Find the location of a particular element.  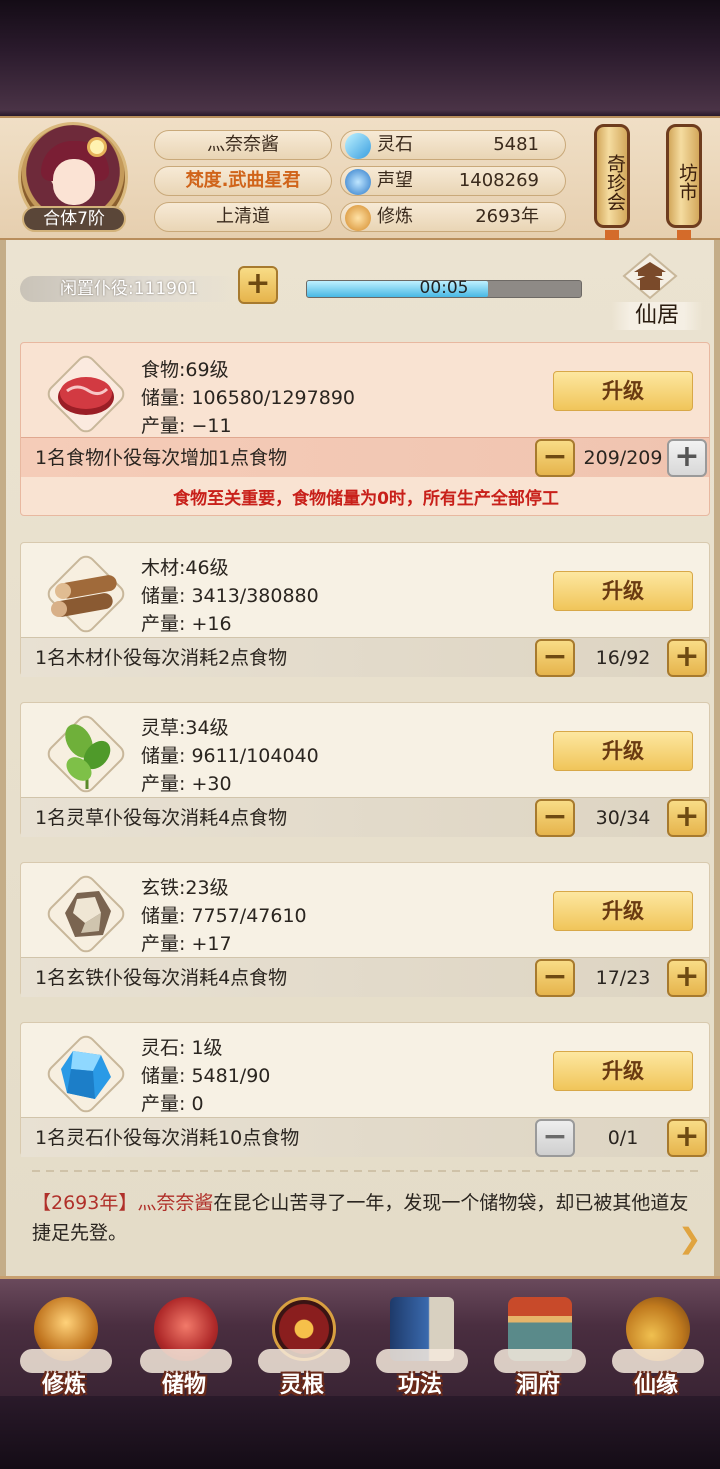

resource-storage: 储量: 9611/104040 is located at coordinates (230, 756).